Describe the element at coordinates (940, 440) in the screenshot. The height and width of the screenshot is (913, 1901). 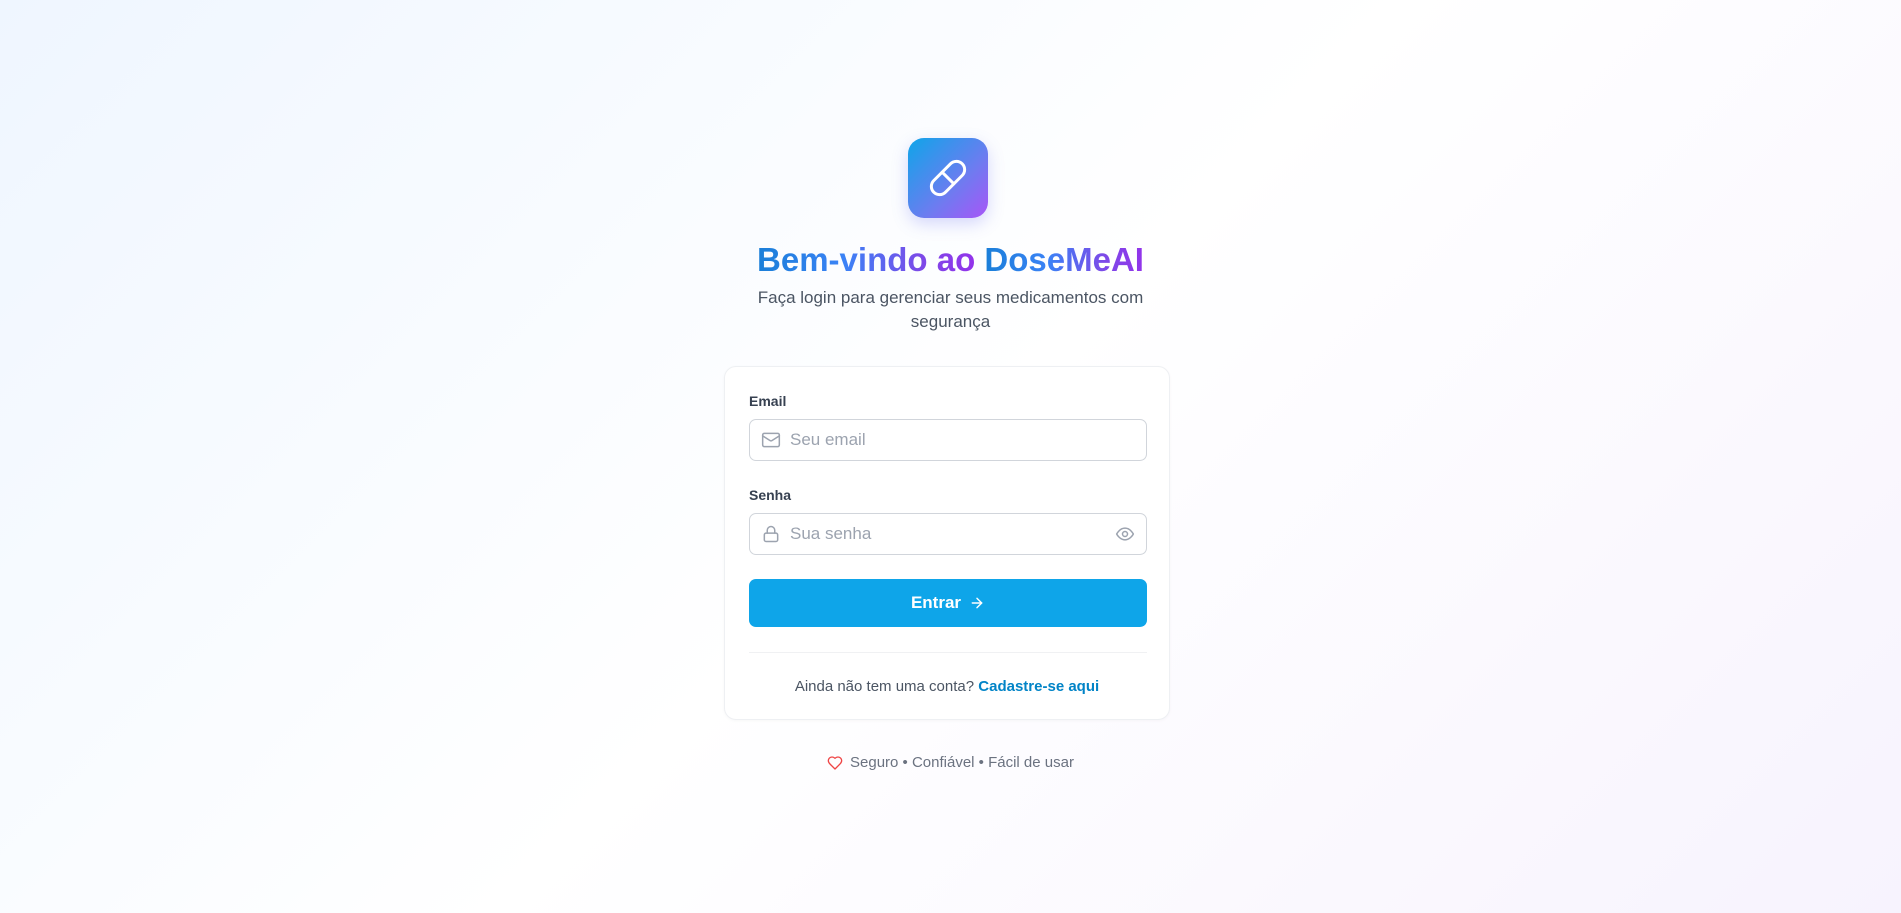
I see `email-input` at that location.